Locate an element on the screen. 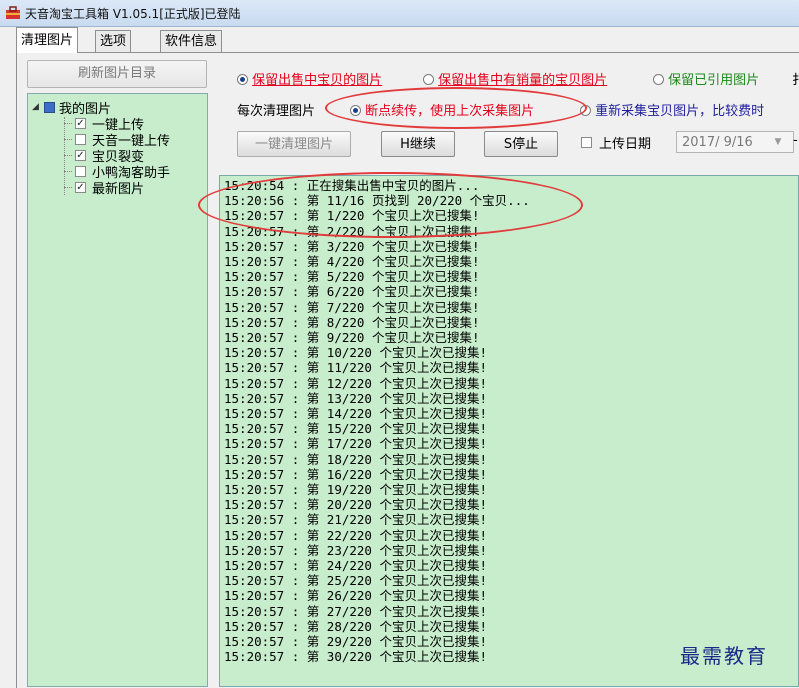 This screenshot has height=688, width=799. log-line: 15:20:57 : 第 29/220 个宝贝上次已搜集! is located at coordinates (356, 641).